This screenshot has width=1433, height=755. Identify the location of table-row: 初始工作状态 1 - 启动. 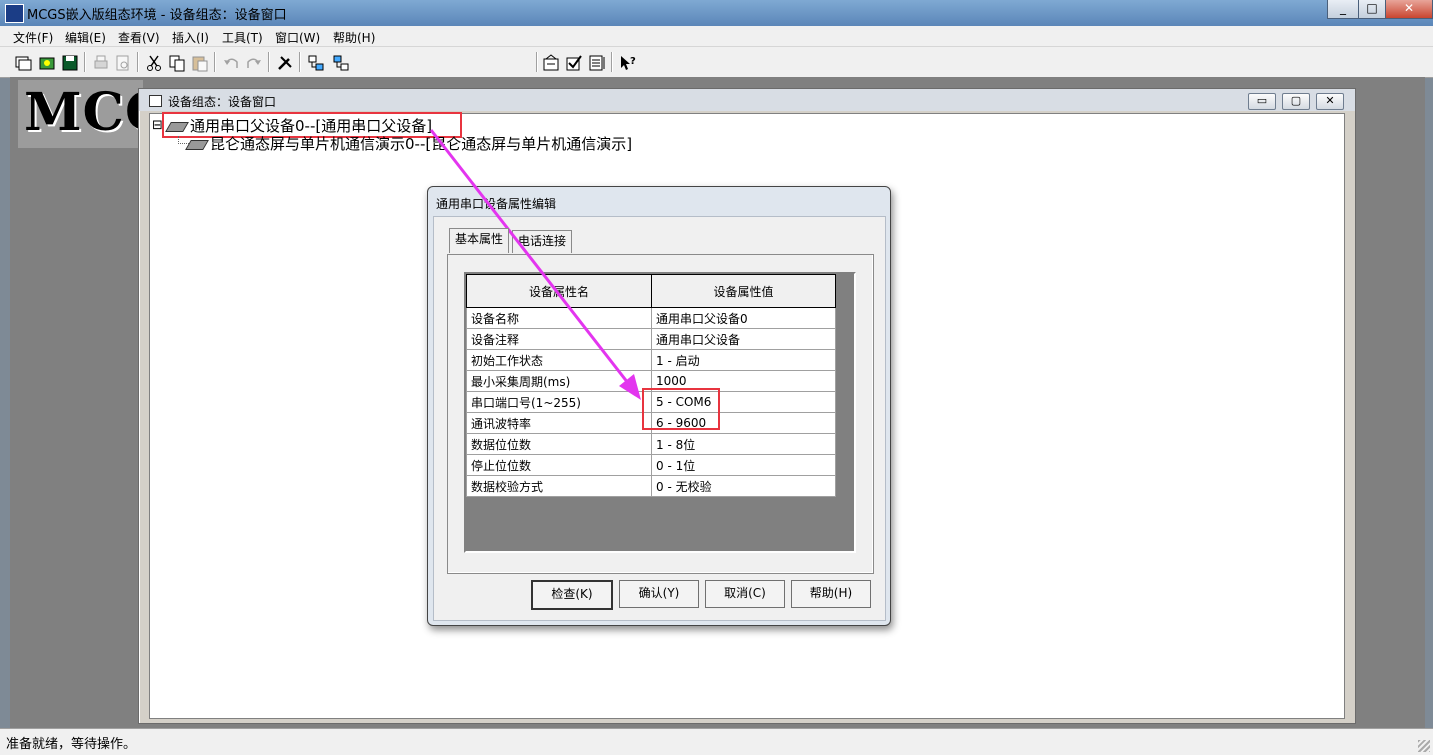
(651, 360).